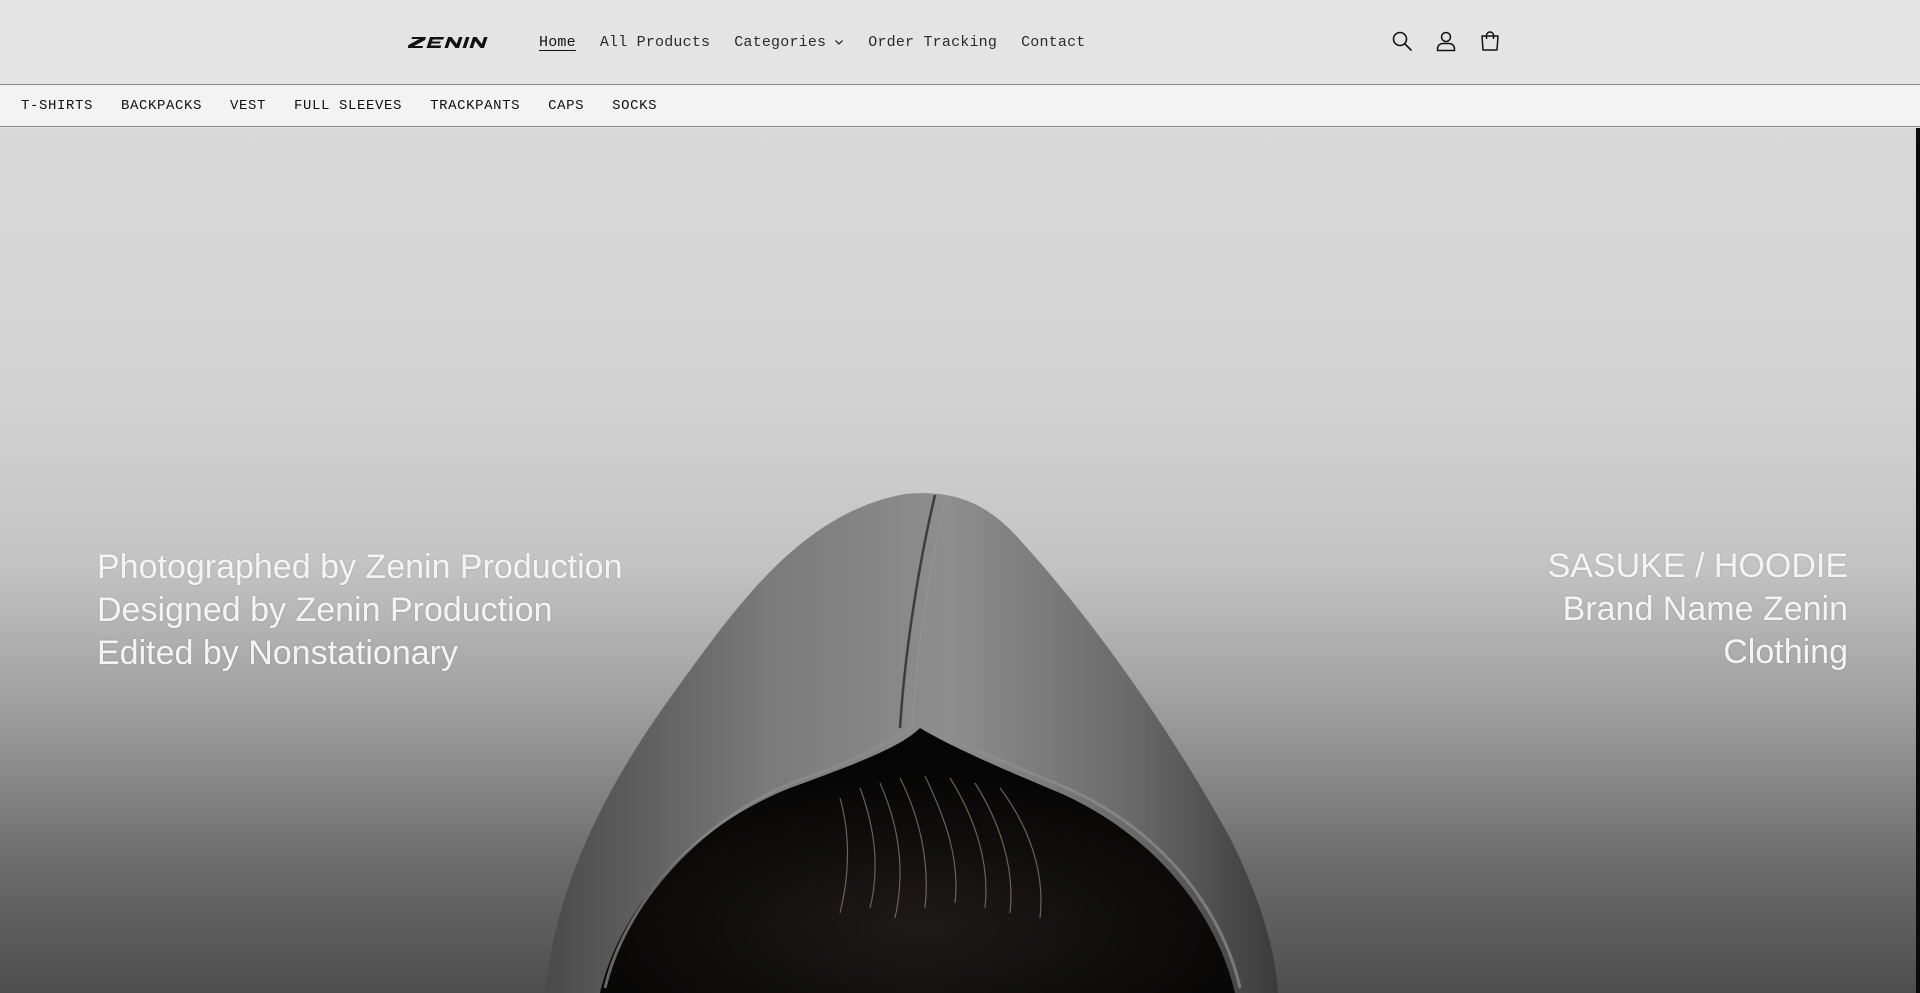 The image size is (1920, 993). What do you see at coordinates (475, 106) in the screenshot?
I see `category-trackpants: TRACKPANTS` at bounding box center [475, 106].